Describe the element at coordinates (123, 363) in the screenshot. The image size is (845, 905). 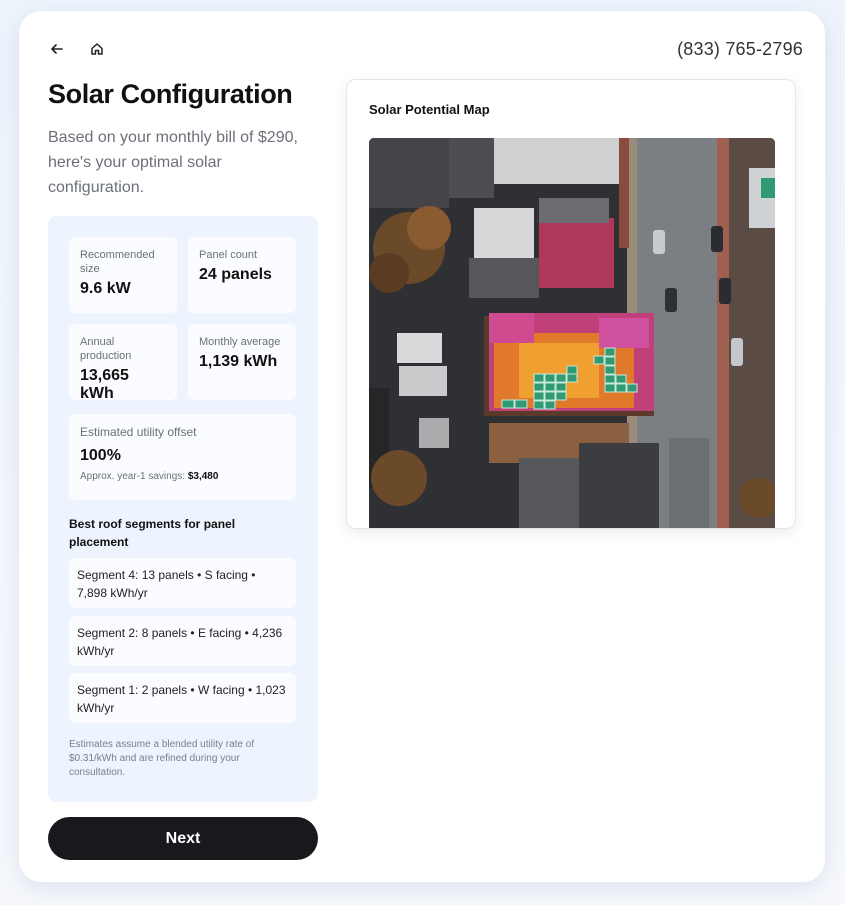
I see `stat-annual-production: Annual production 13,665 kWh` at that location.